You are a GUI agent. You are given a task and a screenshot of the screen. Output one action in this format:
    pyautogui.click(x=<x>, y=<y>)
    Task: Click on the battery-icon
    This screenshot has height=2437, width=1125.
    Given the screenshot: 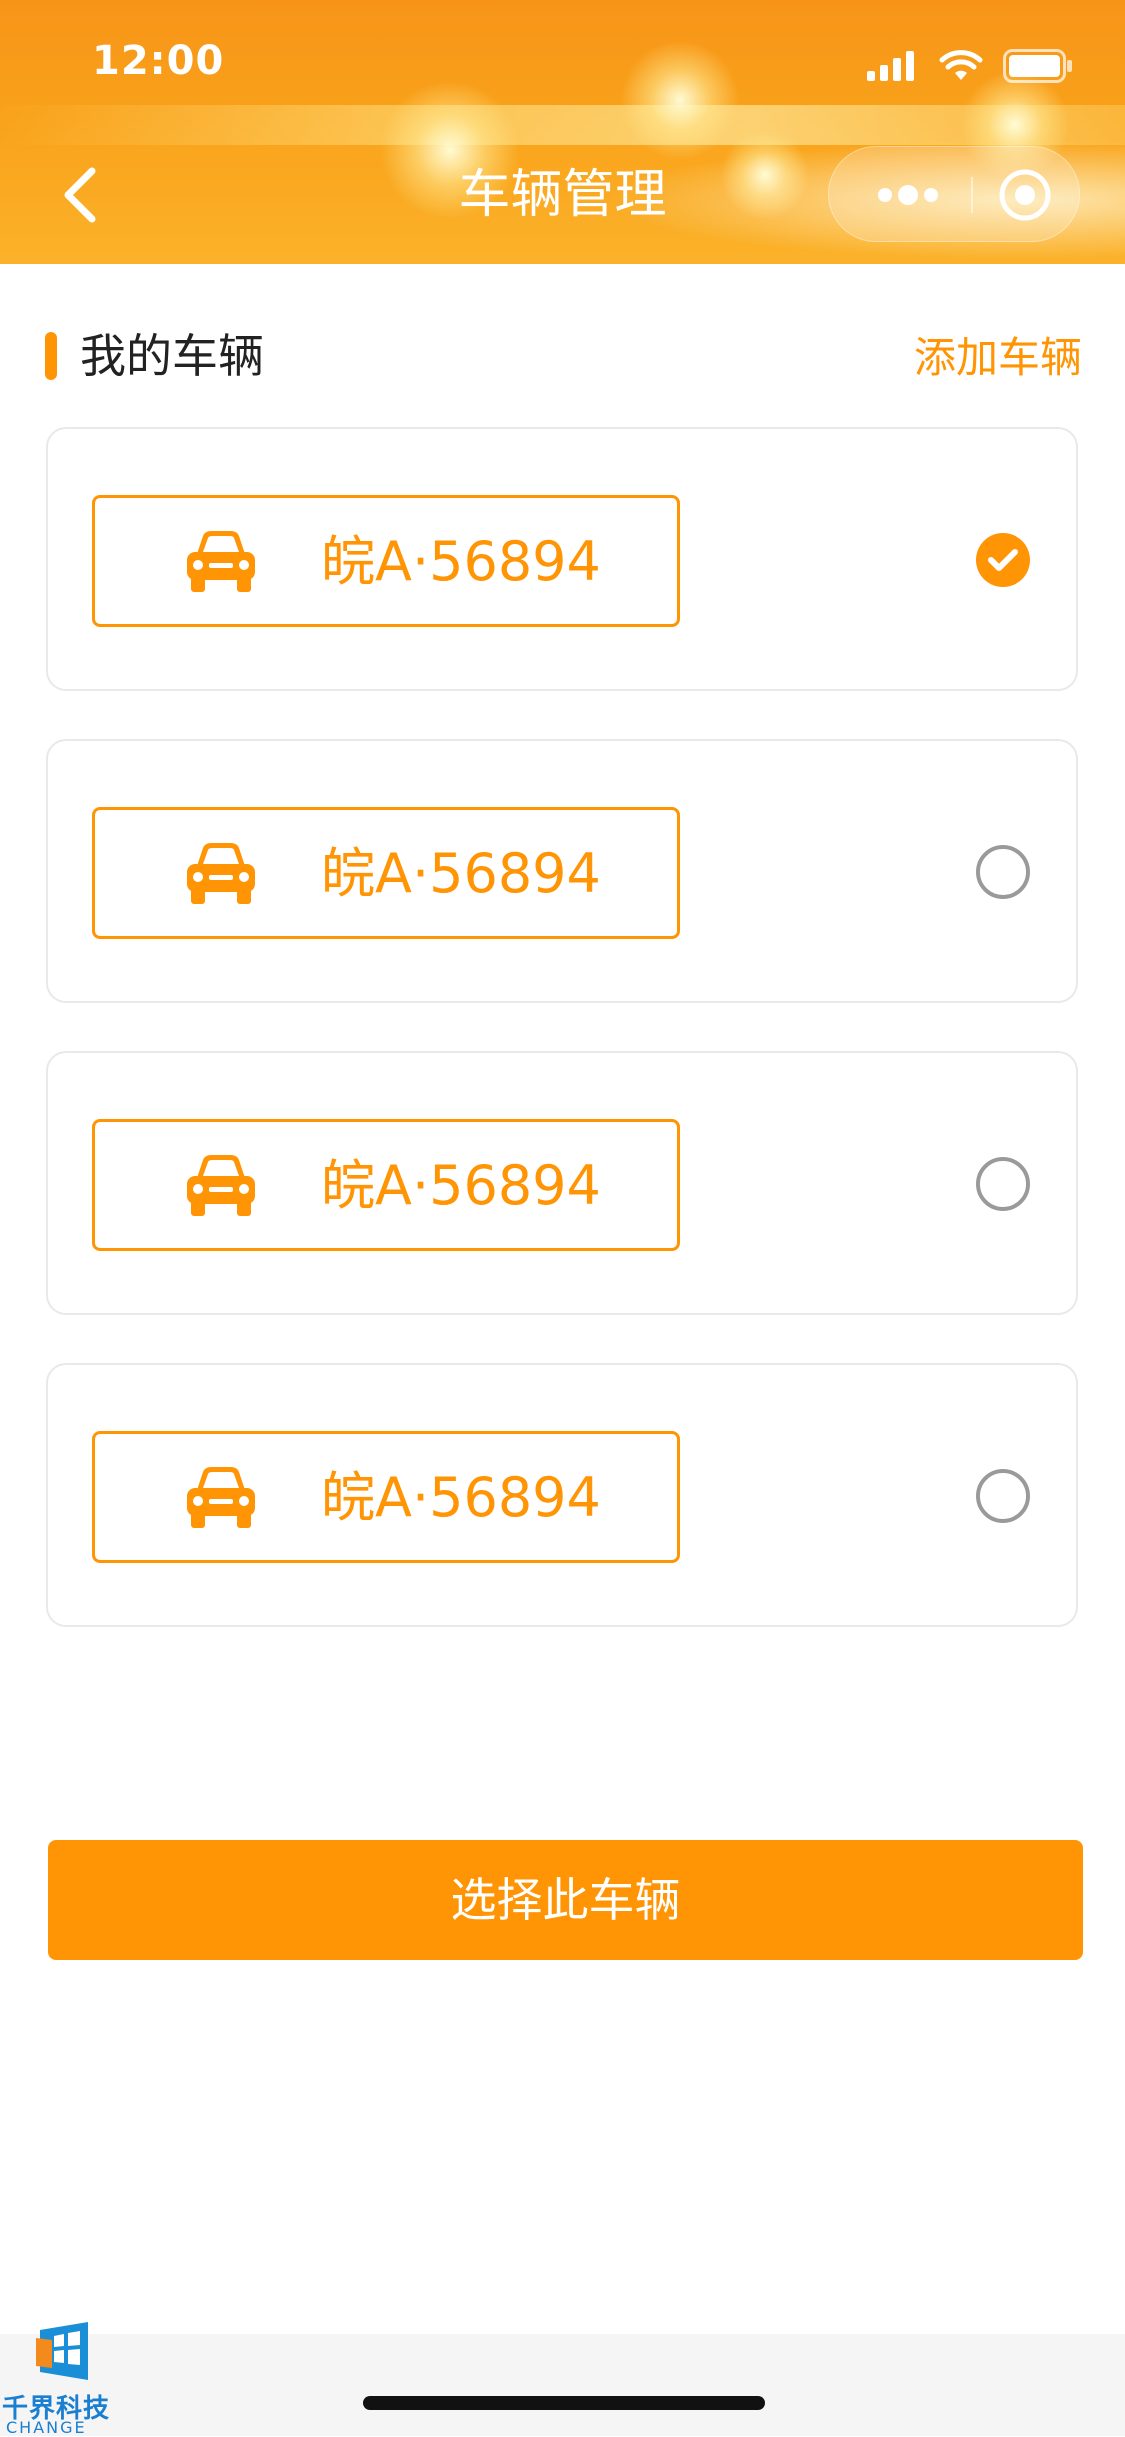 What is the action you would take?
    pyautogui.click(x=1037, y=66)
    